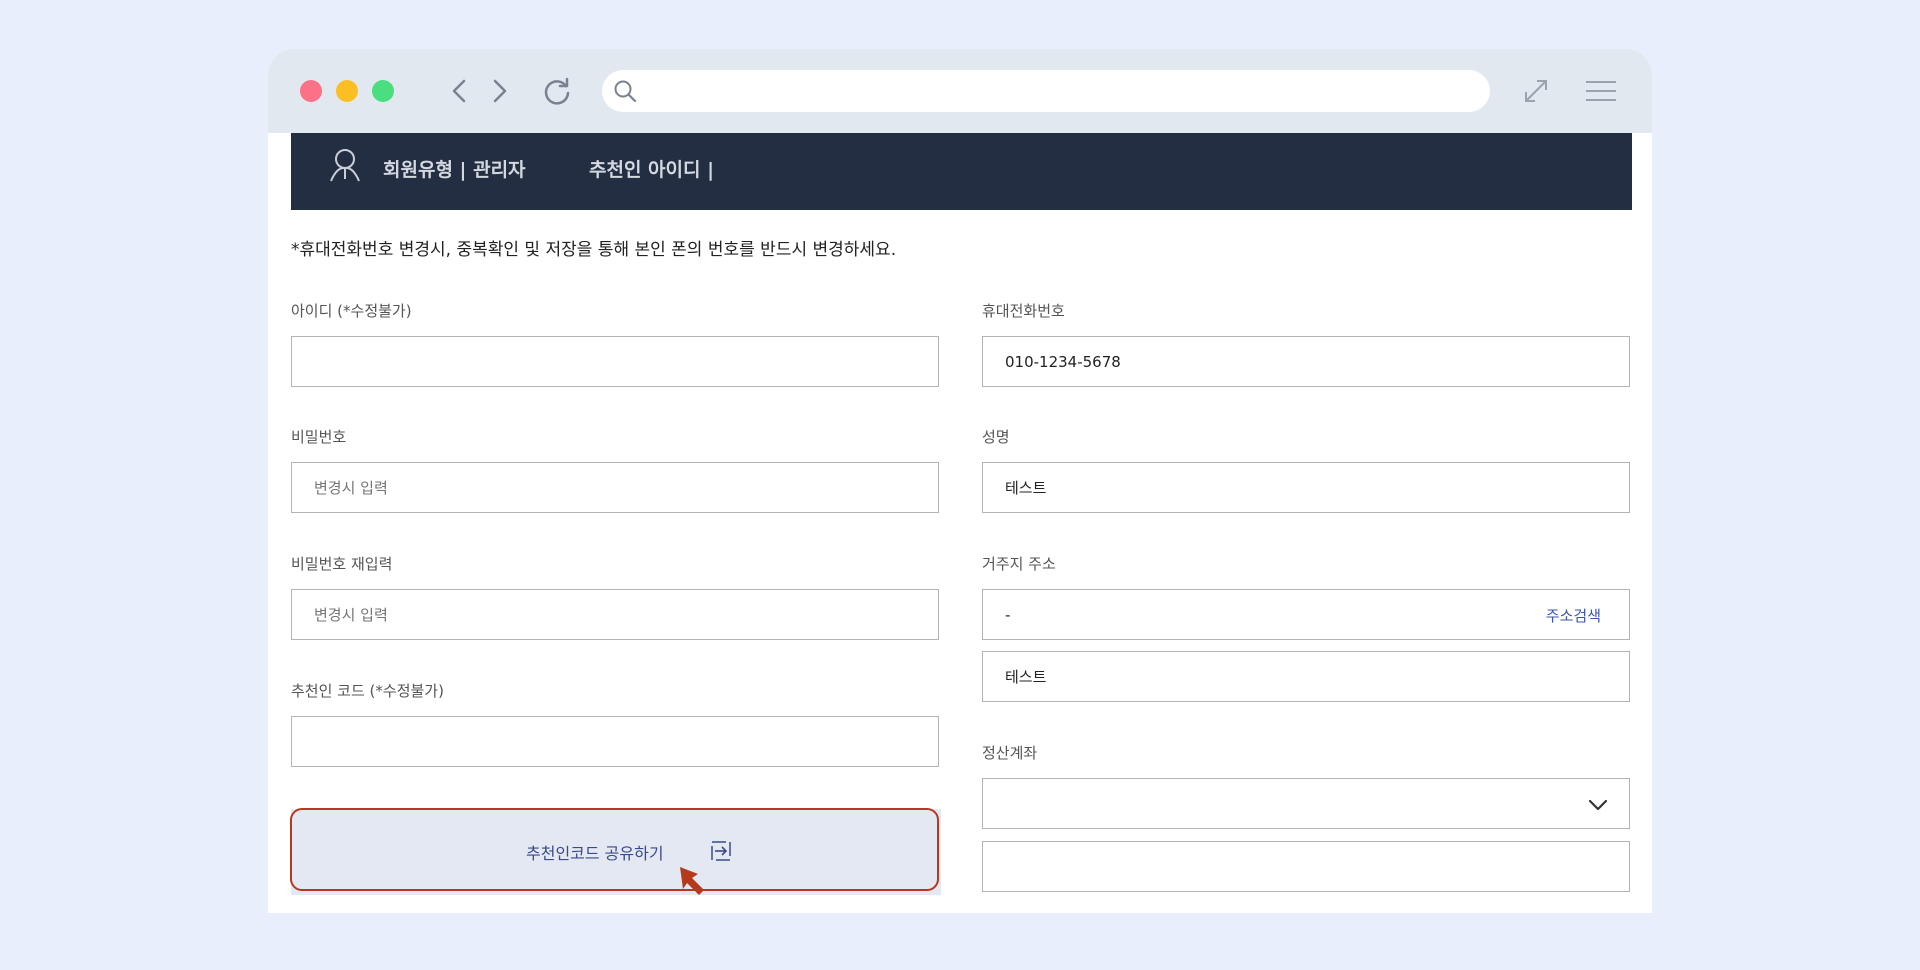  I want to click on url-input, so click(1058, 92).